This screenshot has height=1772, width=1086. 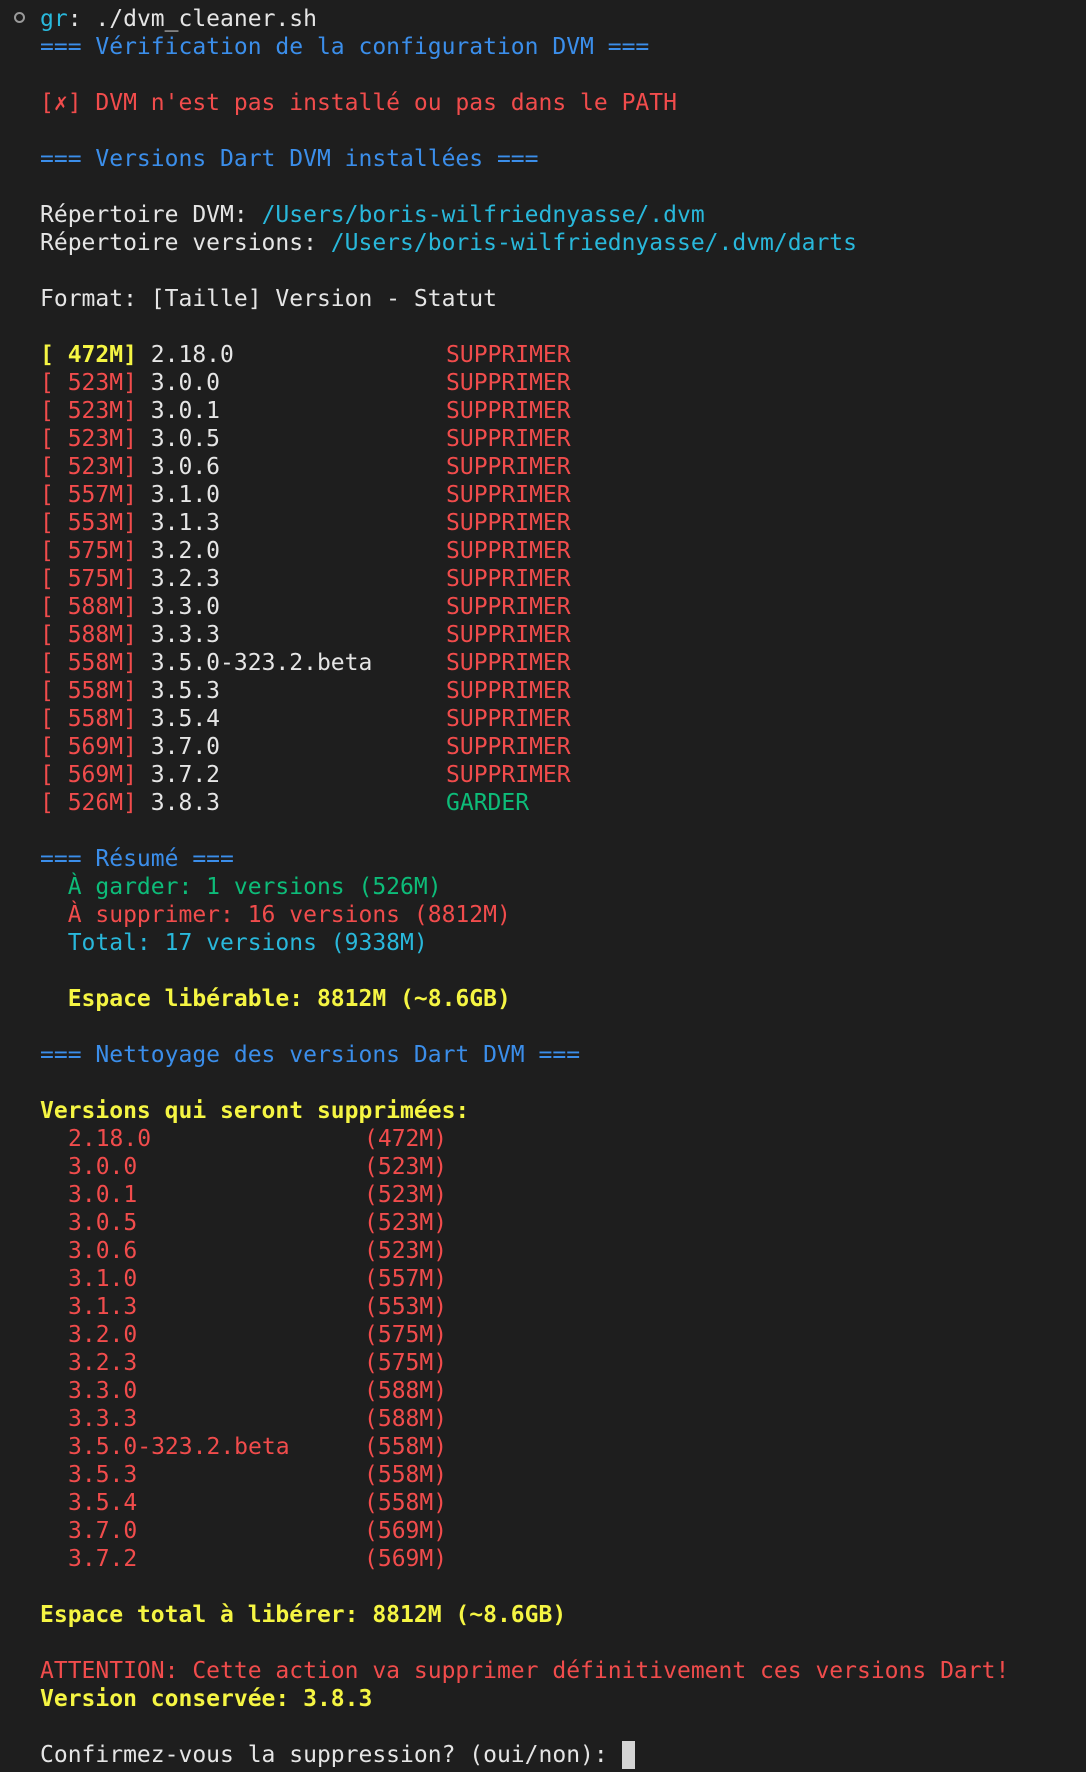 I want to click on total-space-to-free: Espace total à libérer: 8812M (~8.6GB), so click(x=303, y=1615).